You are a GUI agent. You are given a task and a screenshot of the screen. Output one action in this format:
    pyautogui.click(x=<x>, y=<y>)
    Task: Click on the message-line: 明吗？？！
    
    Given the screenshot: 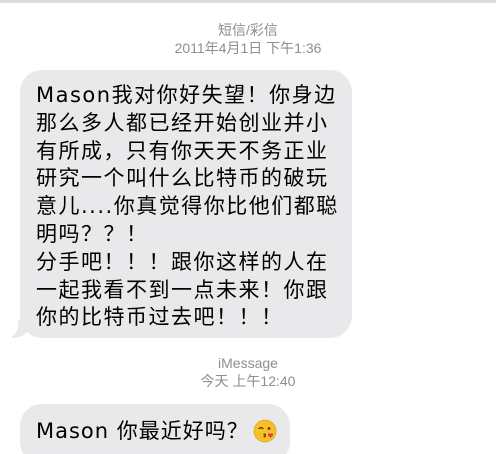 What is the action you would take?
    pyautogui.click(x=92, y=233)
    